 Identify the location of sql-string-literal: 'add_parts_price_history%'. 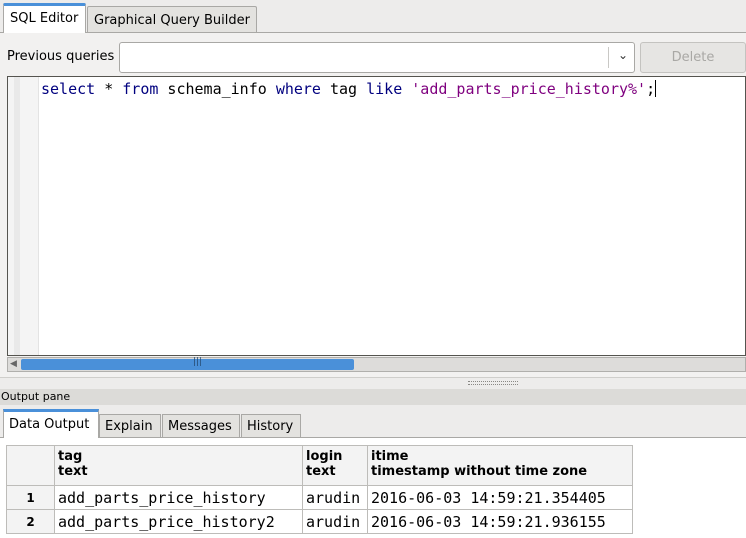
(529, 89).